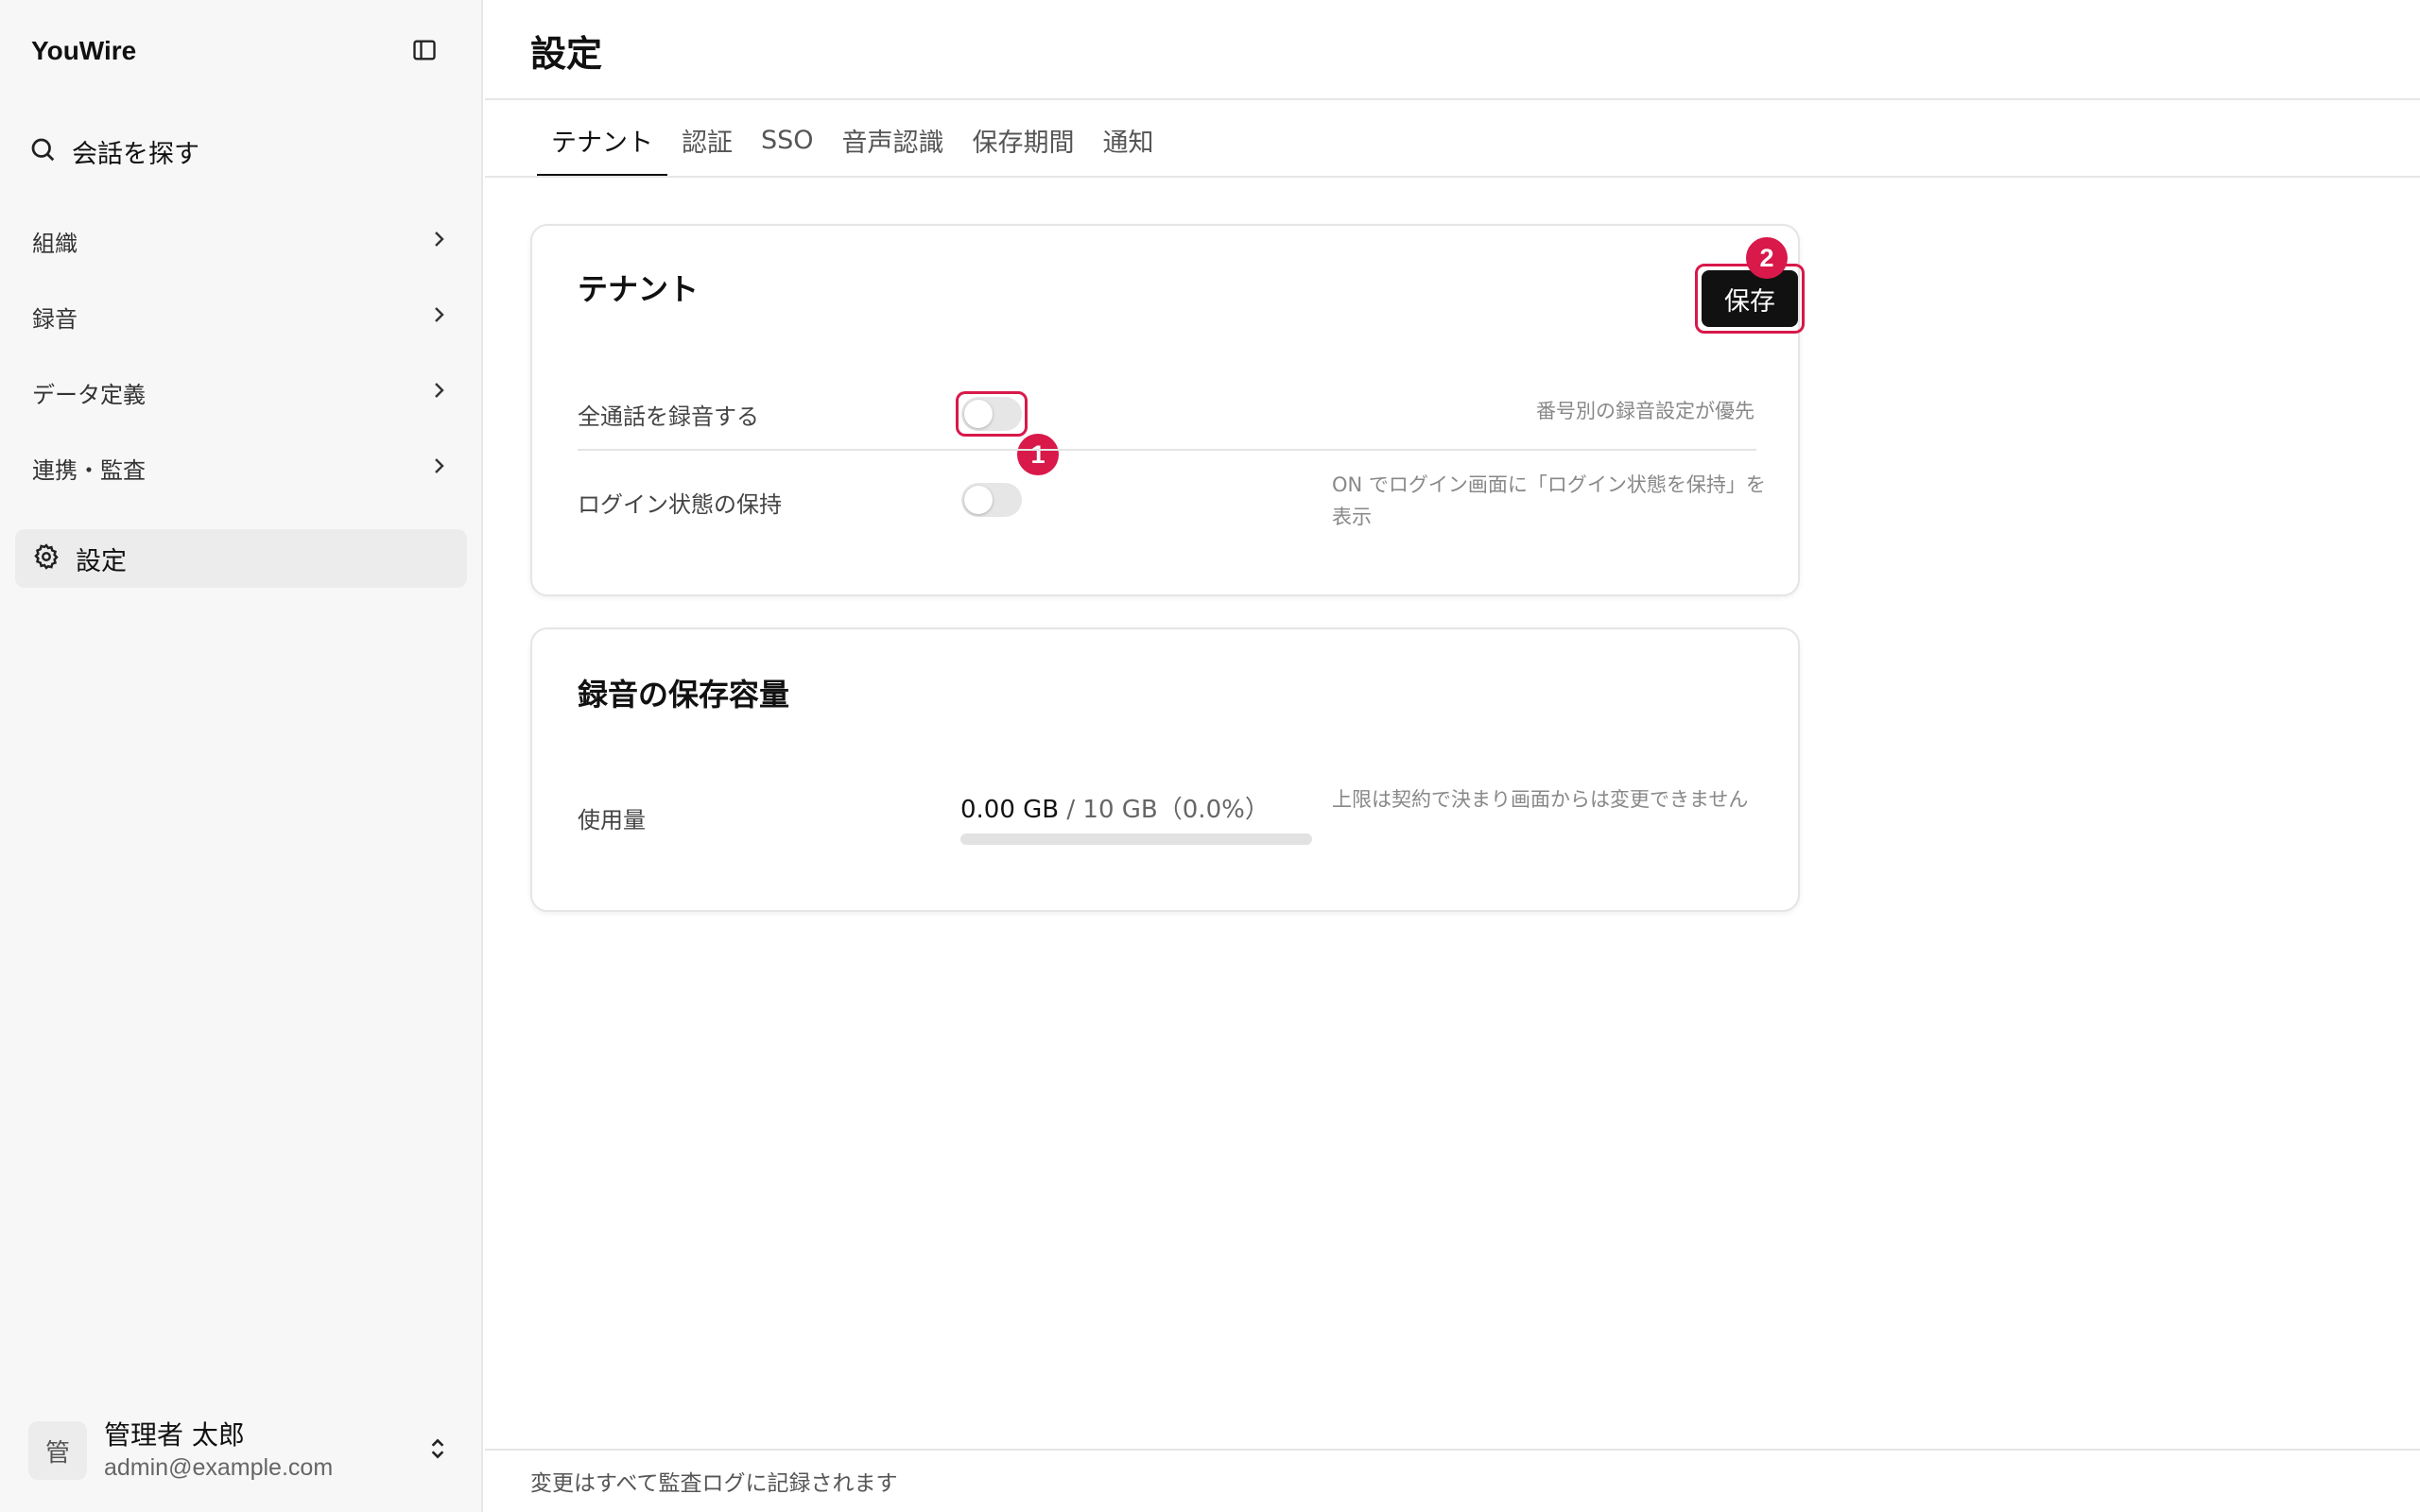 This screenshot has width=2420, height=1512. I want to click on keep-login-help: ON でログイン画面に「ログイン状態を保持」を表示, so click(1549, 500).